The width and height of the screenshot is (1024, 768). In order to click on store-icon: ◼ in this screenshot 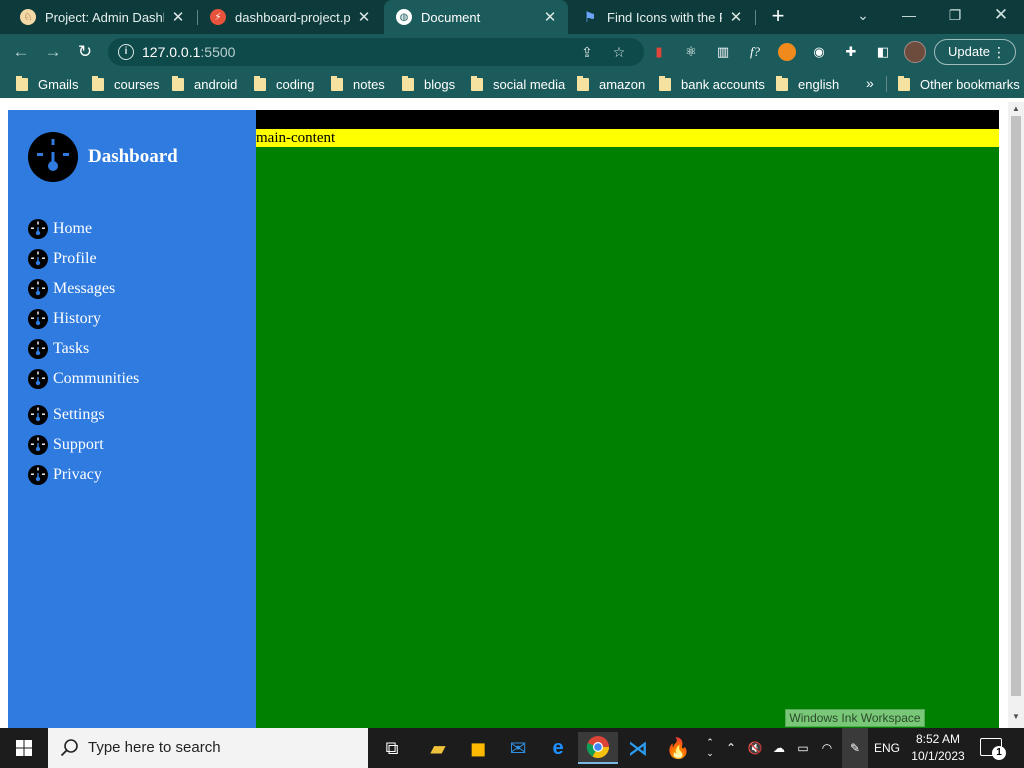, I will do `click(478, 748)`.